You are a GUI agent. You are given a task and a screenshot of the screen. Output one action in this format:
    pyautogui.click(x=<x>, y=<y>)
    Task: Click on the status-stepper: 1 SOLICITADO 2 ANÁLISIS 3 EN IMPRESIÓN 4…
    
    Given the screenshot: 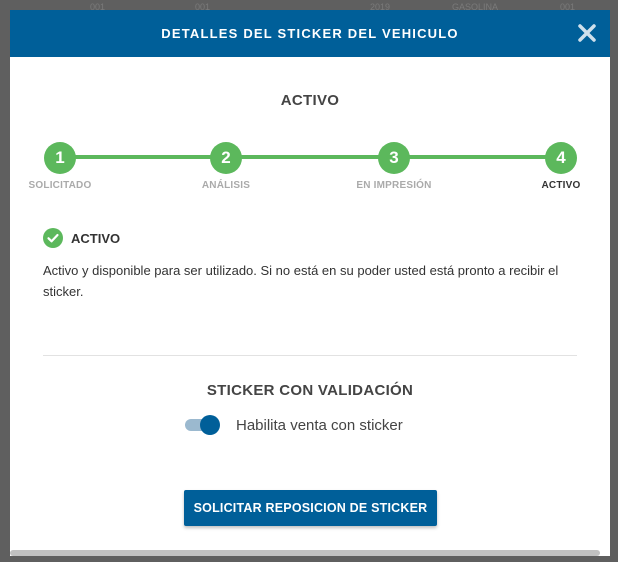 What is the action you would take?
    pyautogui.click(x=310, y=172)
    